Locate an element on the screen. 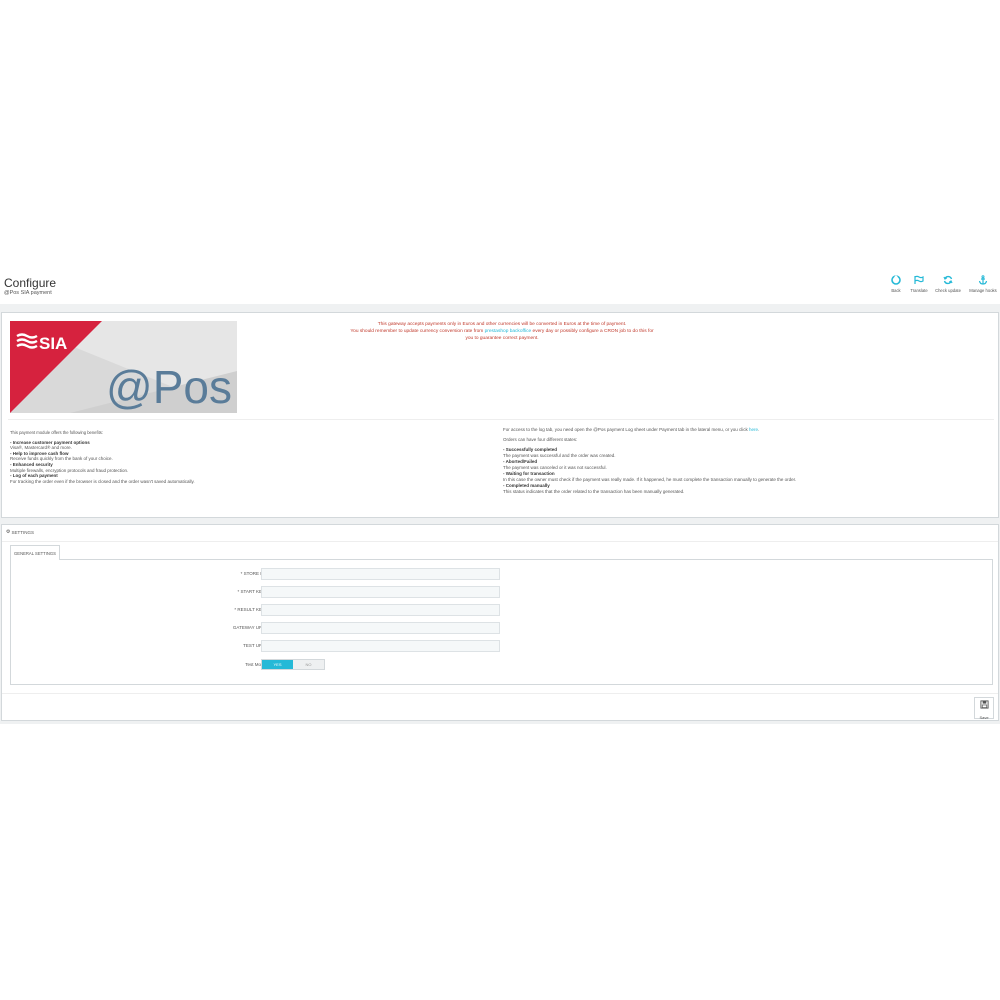 The image size is (1000, 1000). gateway-url-input is located at coordinates (380, 628).